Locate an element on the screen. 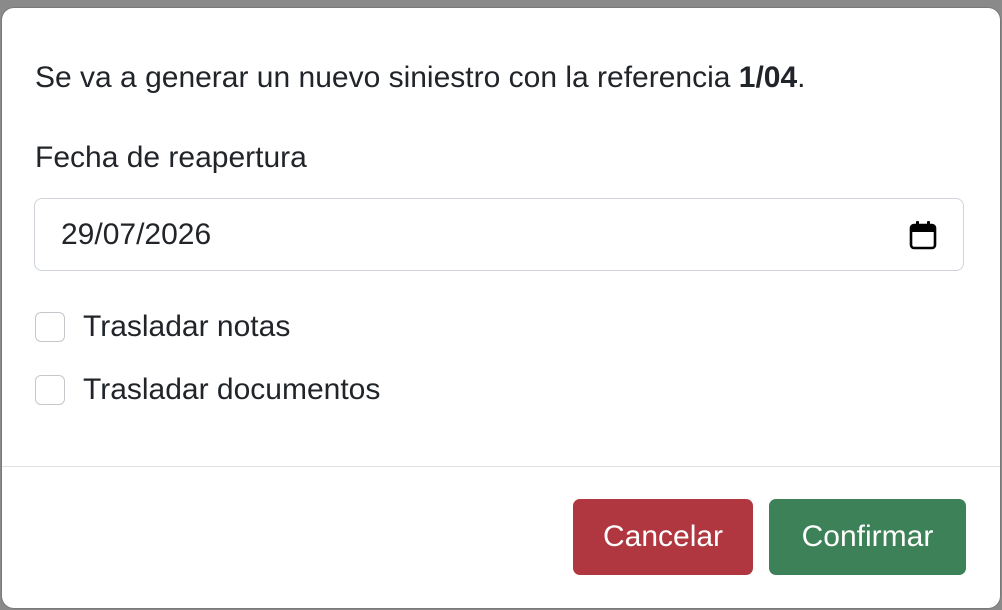 The width and height of the screenshot is (1002, 610). calendar-icon is located at coordinates (923, 235).